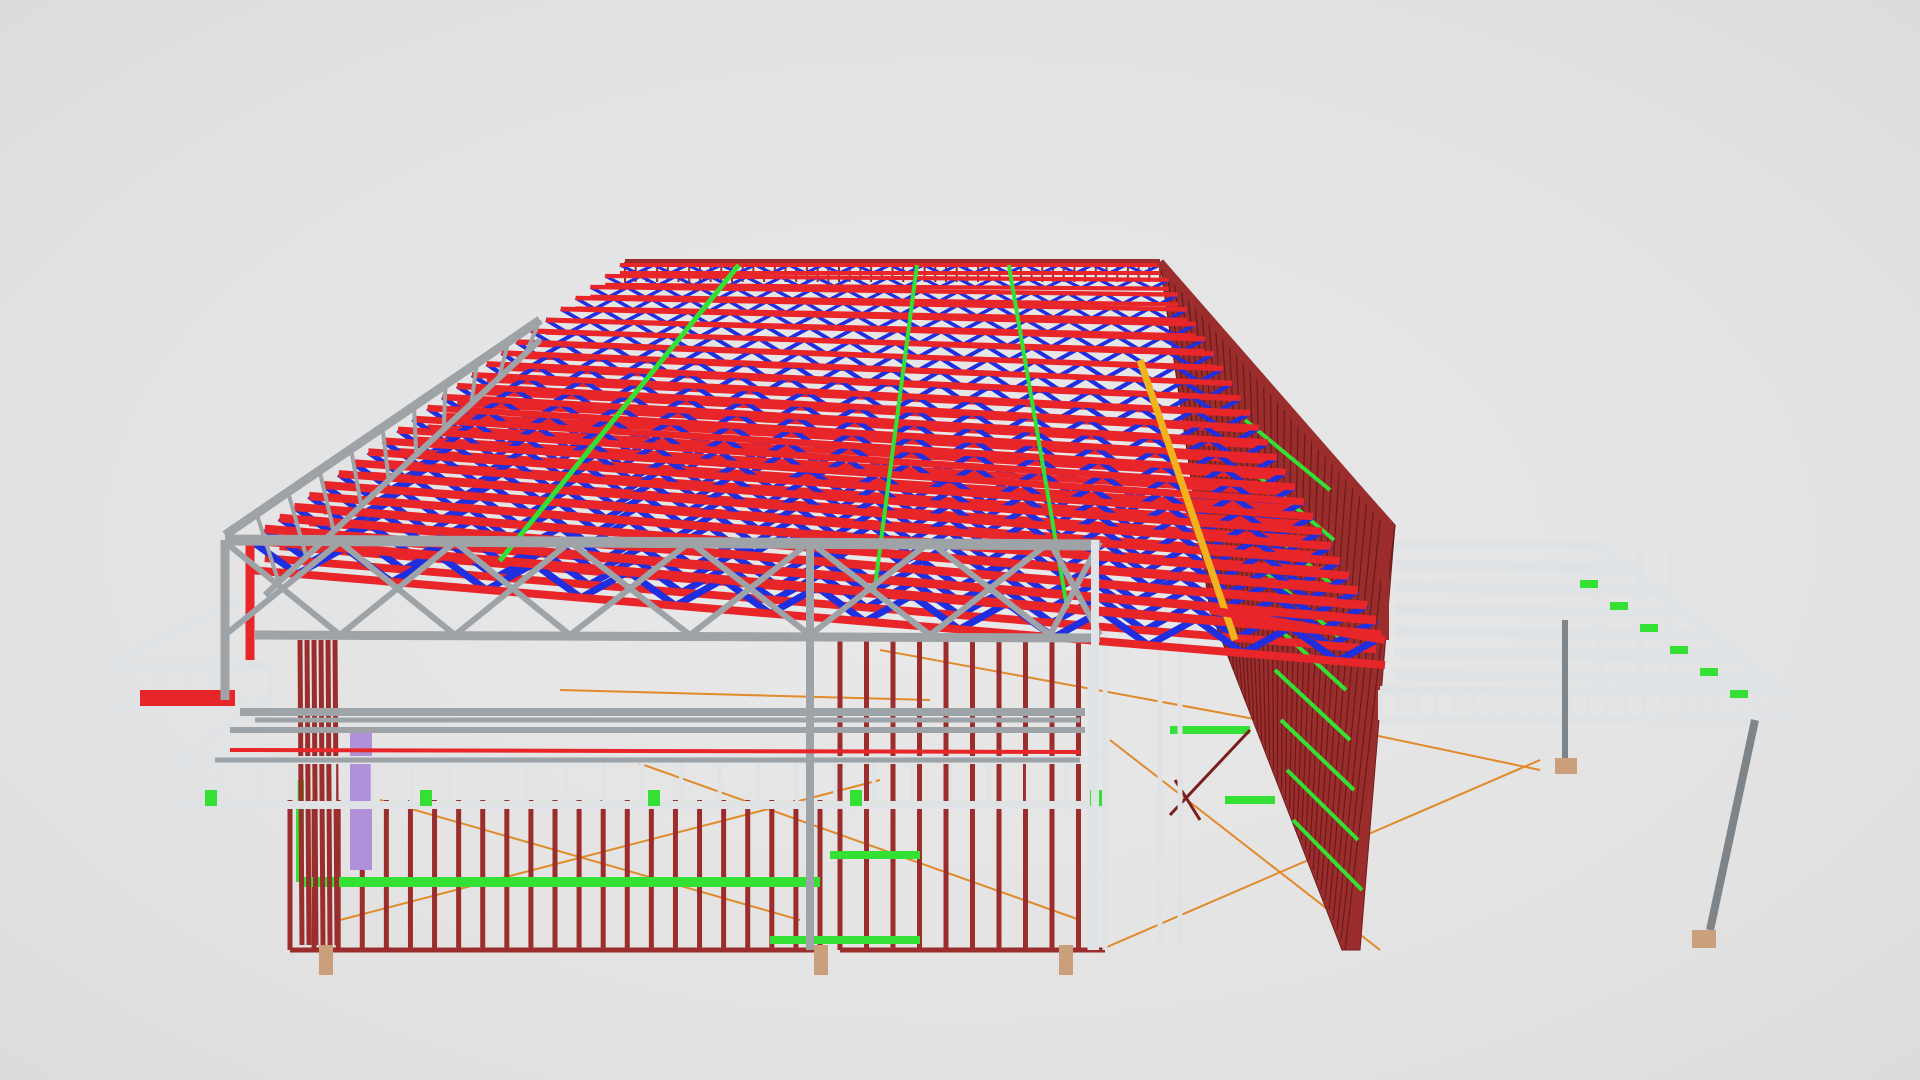  What do you see at coordinates (655, 751) in the screenshot?
I see `front-red-beam` at bounding box center [655, 751].